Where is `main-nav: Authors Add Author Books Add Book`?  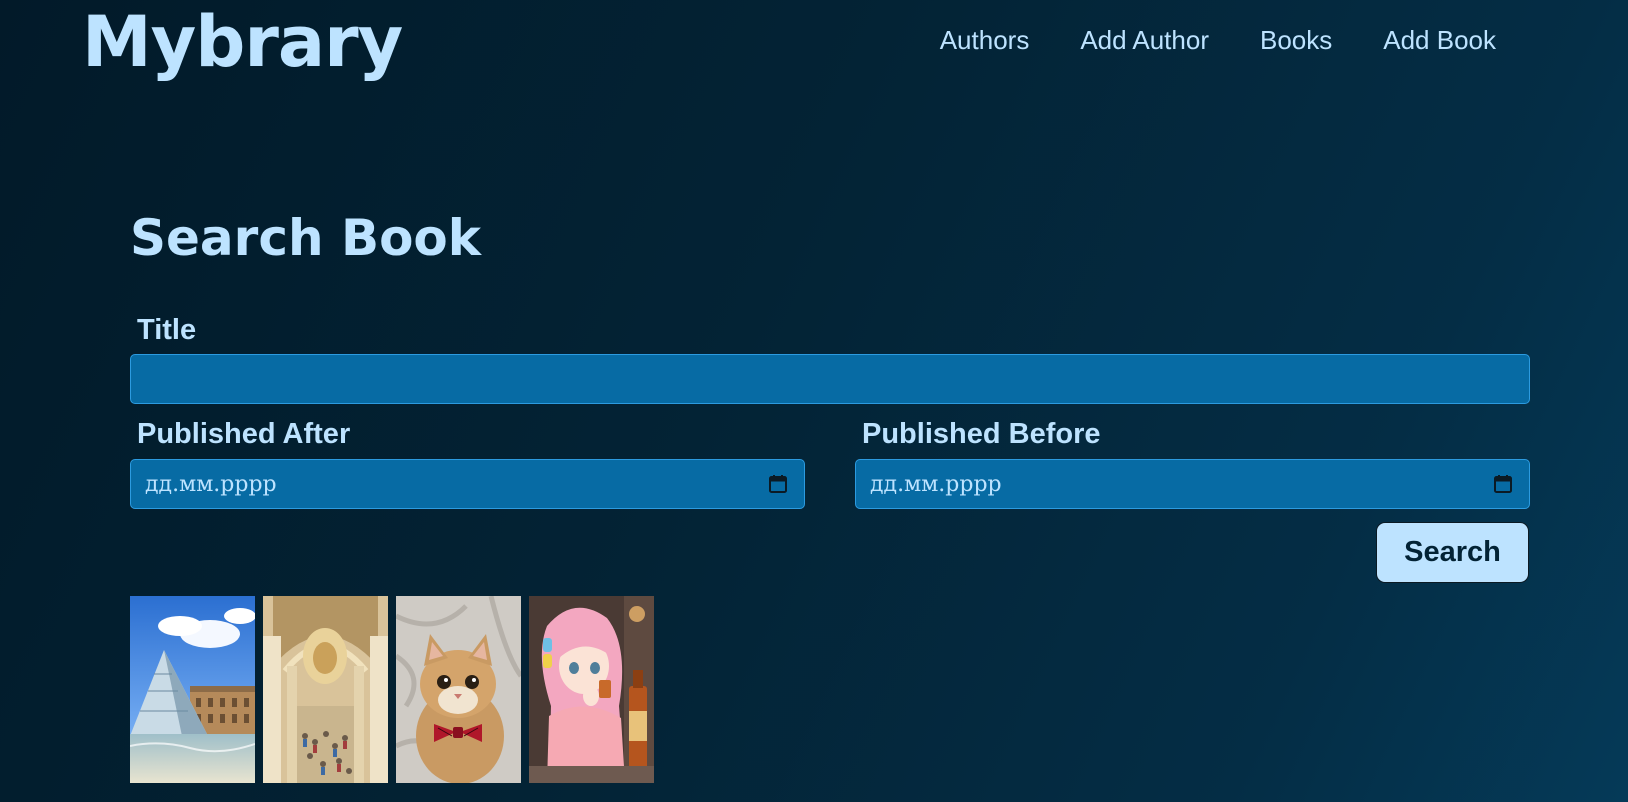 main-nav: Authors Add Author Books Add Book is located at coordinates (1218, 40).